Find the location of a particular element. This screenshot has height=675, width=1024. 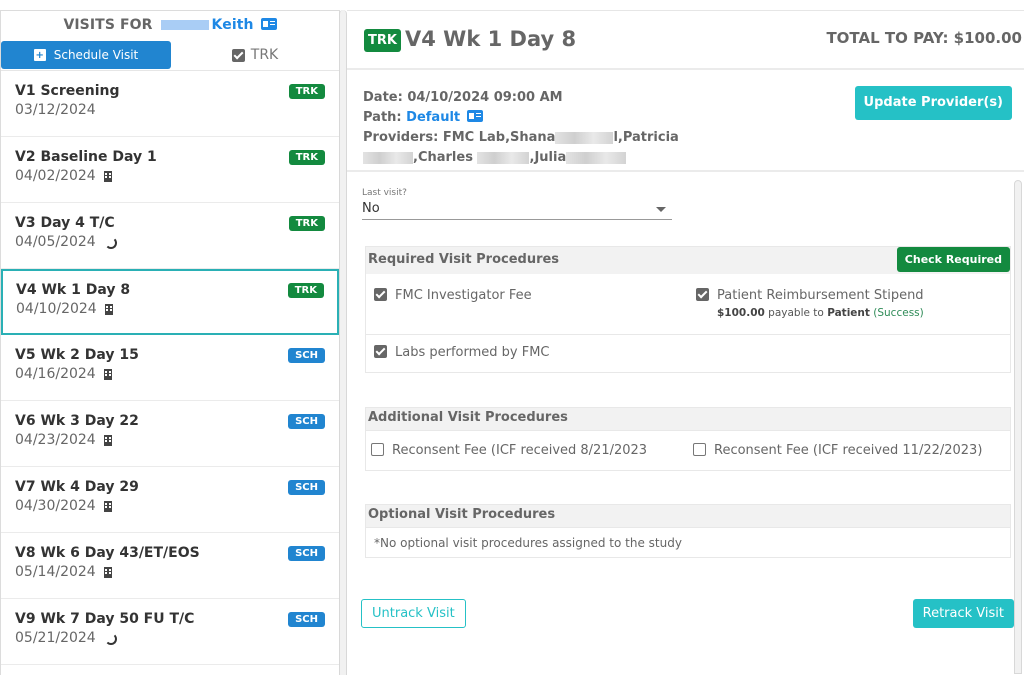

procedure-label: Reconsent Fee (ICF received 11/22/2023) is located at coordinates (848, 450).